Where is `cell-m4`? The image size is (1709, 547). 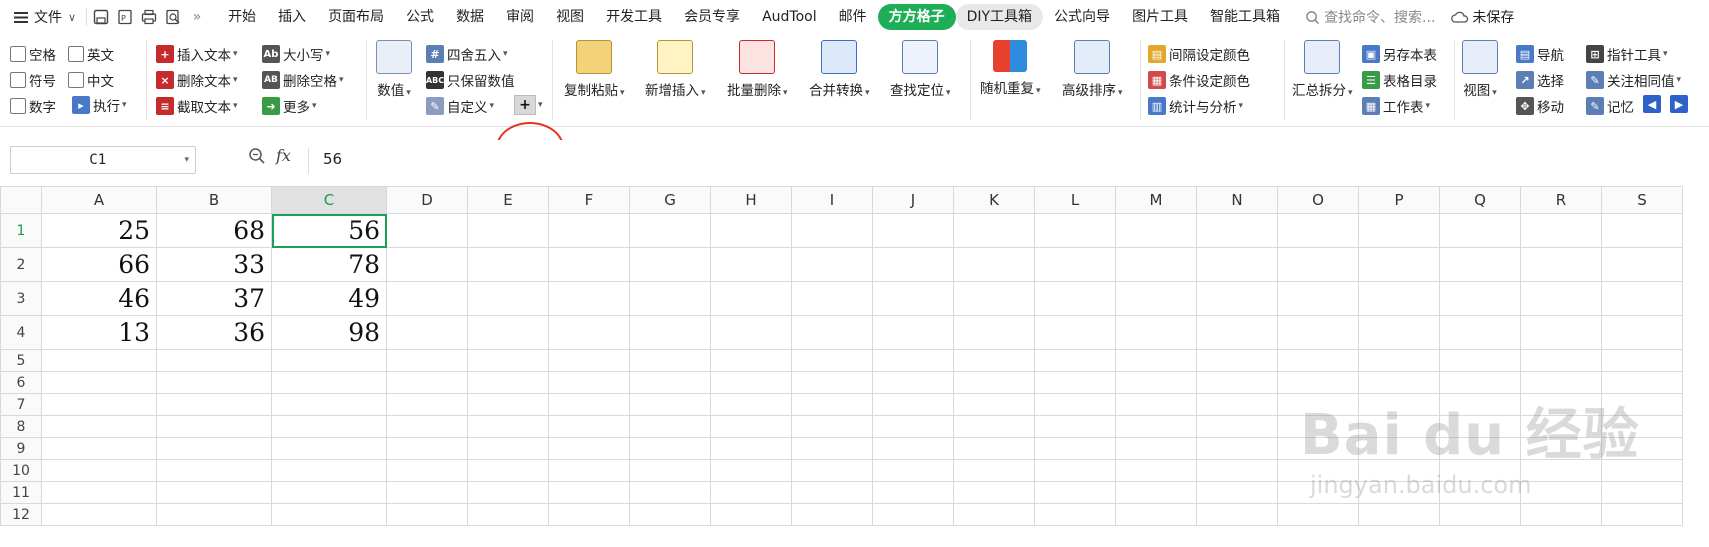 cell-m4 is located at coordinates (1156, 332).